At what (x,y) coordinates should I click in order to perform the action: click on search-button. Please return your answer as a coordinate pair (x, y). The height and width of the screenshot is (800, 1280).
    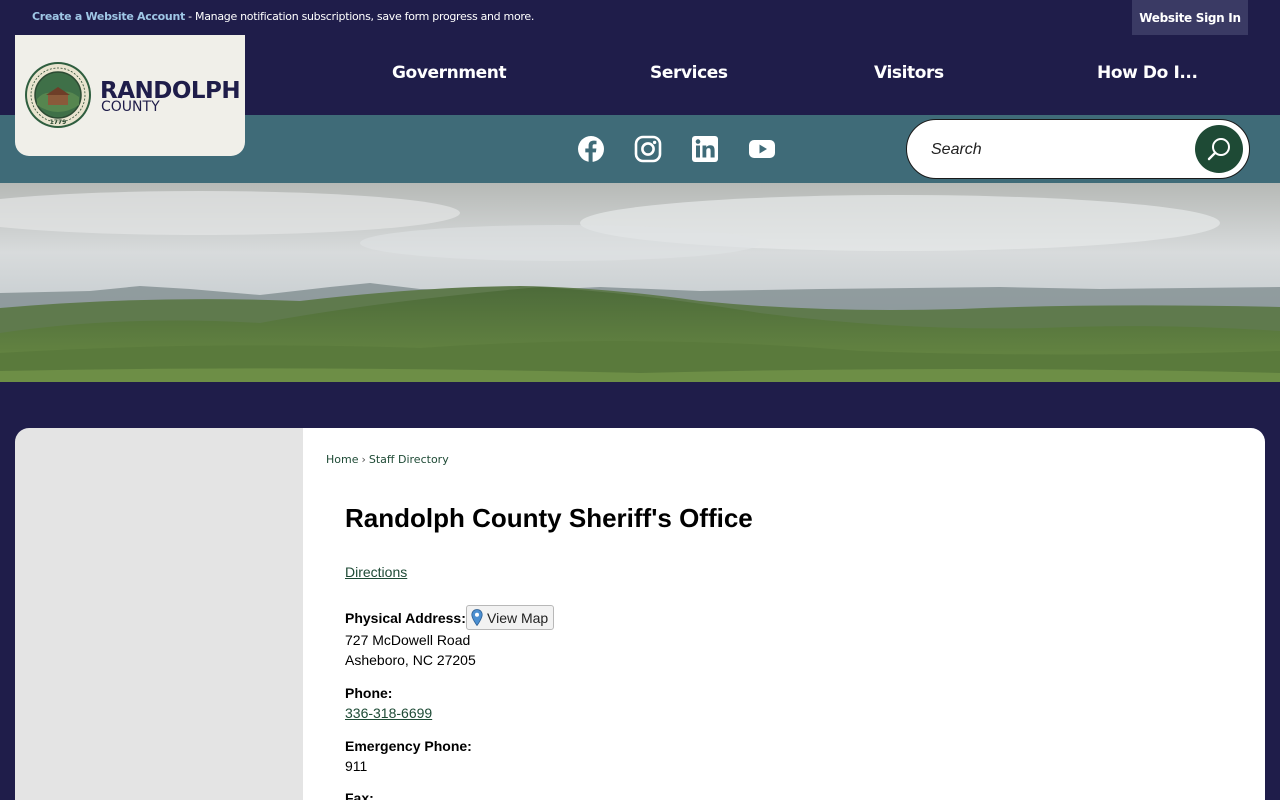
    Looking at the image, I should click on (1219, 149).